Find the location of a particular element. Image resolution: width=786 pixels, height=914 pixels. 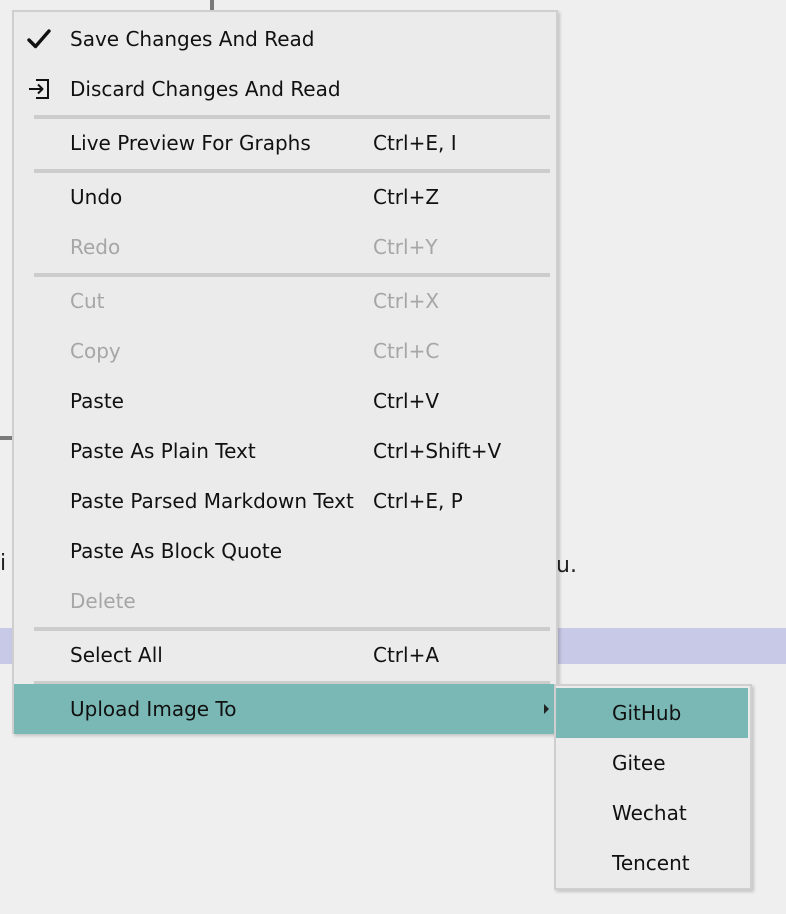

checkmark-icon is located at coordinates (39, 39).